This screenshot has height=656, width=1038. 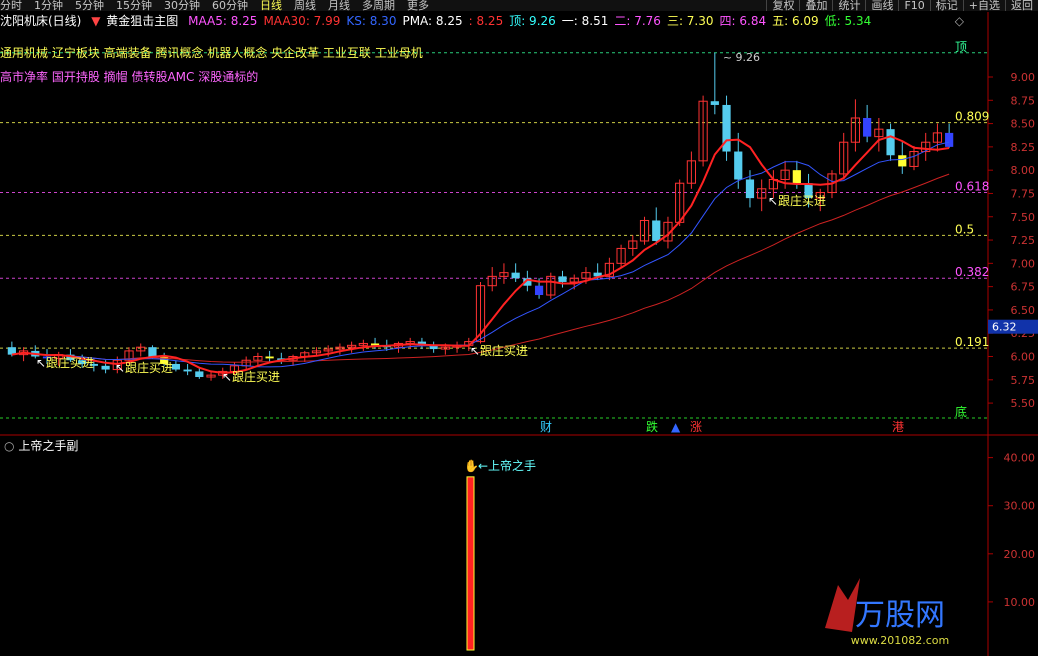 I want to click on y-tick-label-9: 6.75, so click(x=1023, y=287).